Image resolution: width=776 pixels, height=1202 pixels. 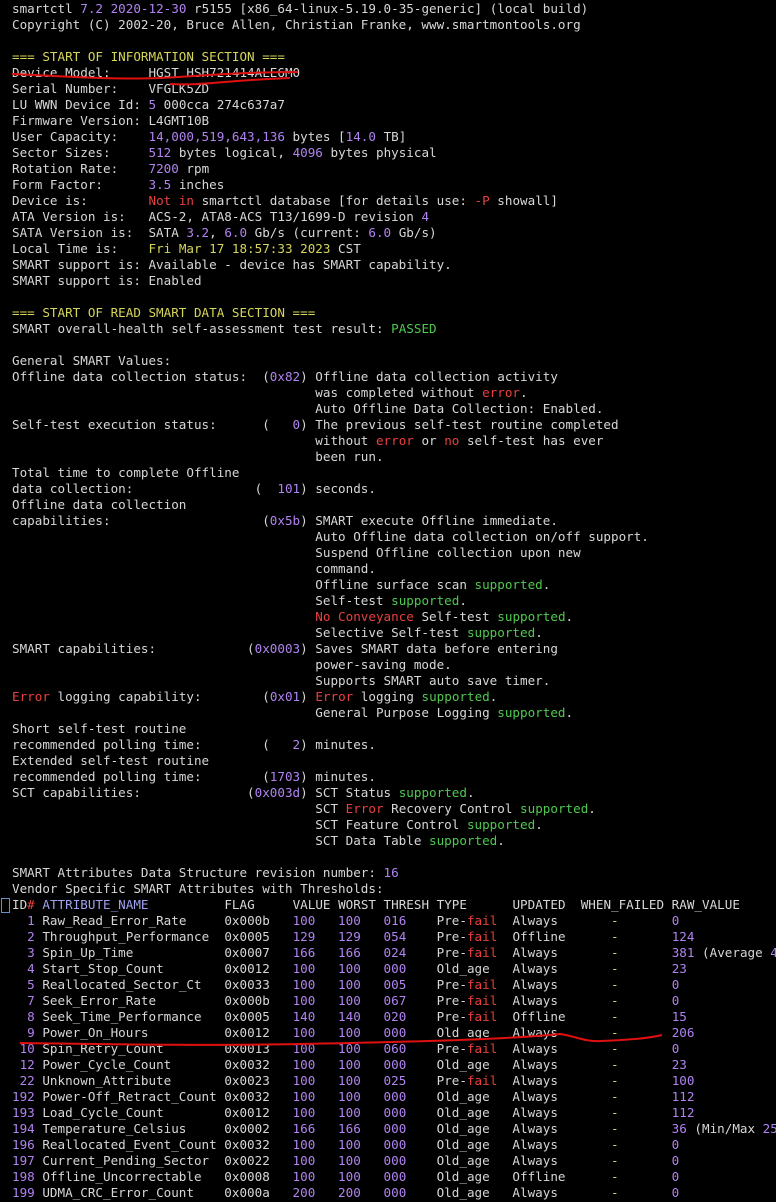 What do you see at coordinates (155, 78) in the screenshot?
I see `red-underline-device-model` at bounding box center [155, 78].